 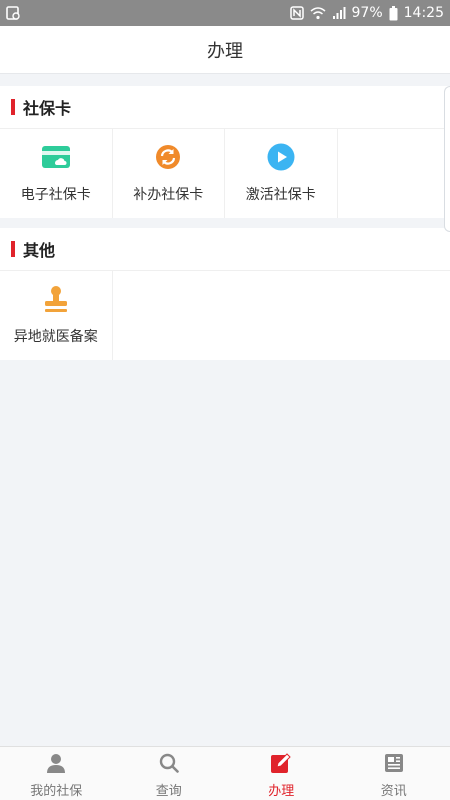 What do you see at coordinates (296, 13) in the screenshot?
I see `nfc-icon` at bounding box center [296, 13].